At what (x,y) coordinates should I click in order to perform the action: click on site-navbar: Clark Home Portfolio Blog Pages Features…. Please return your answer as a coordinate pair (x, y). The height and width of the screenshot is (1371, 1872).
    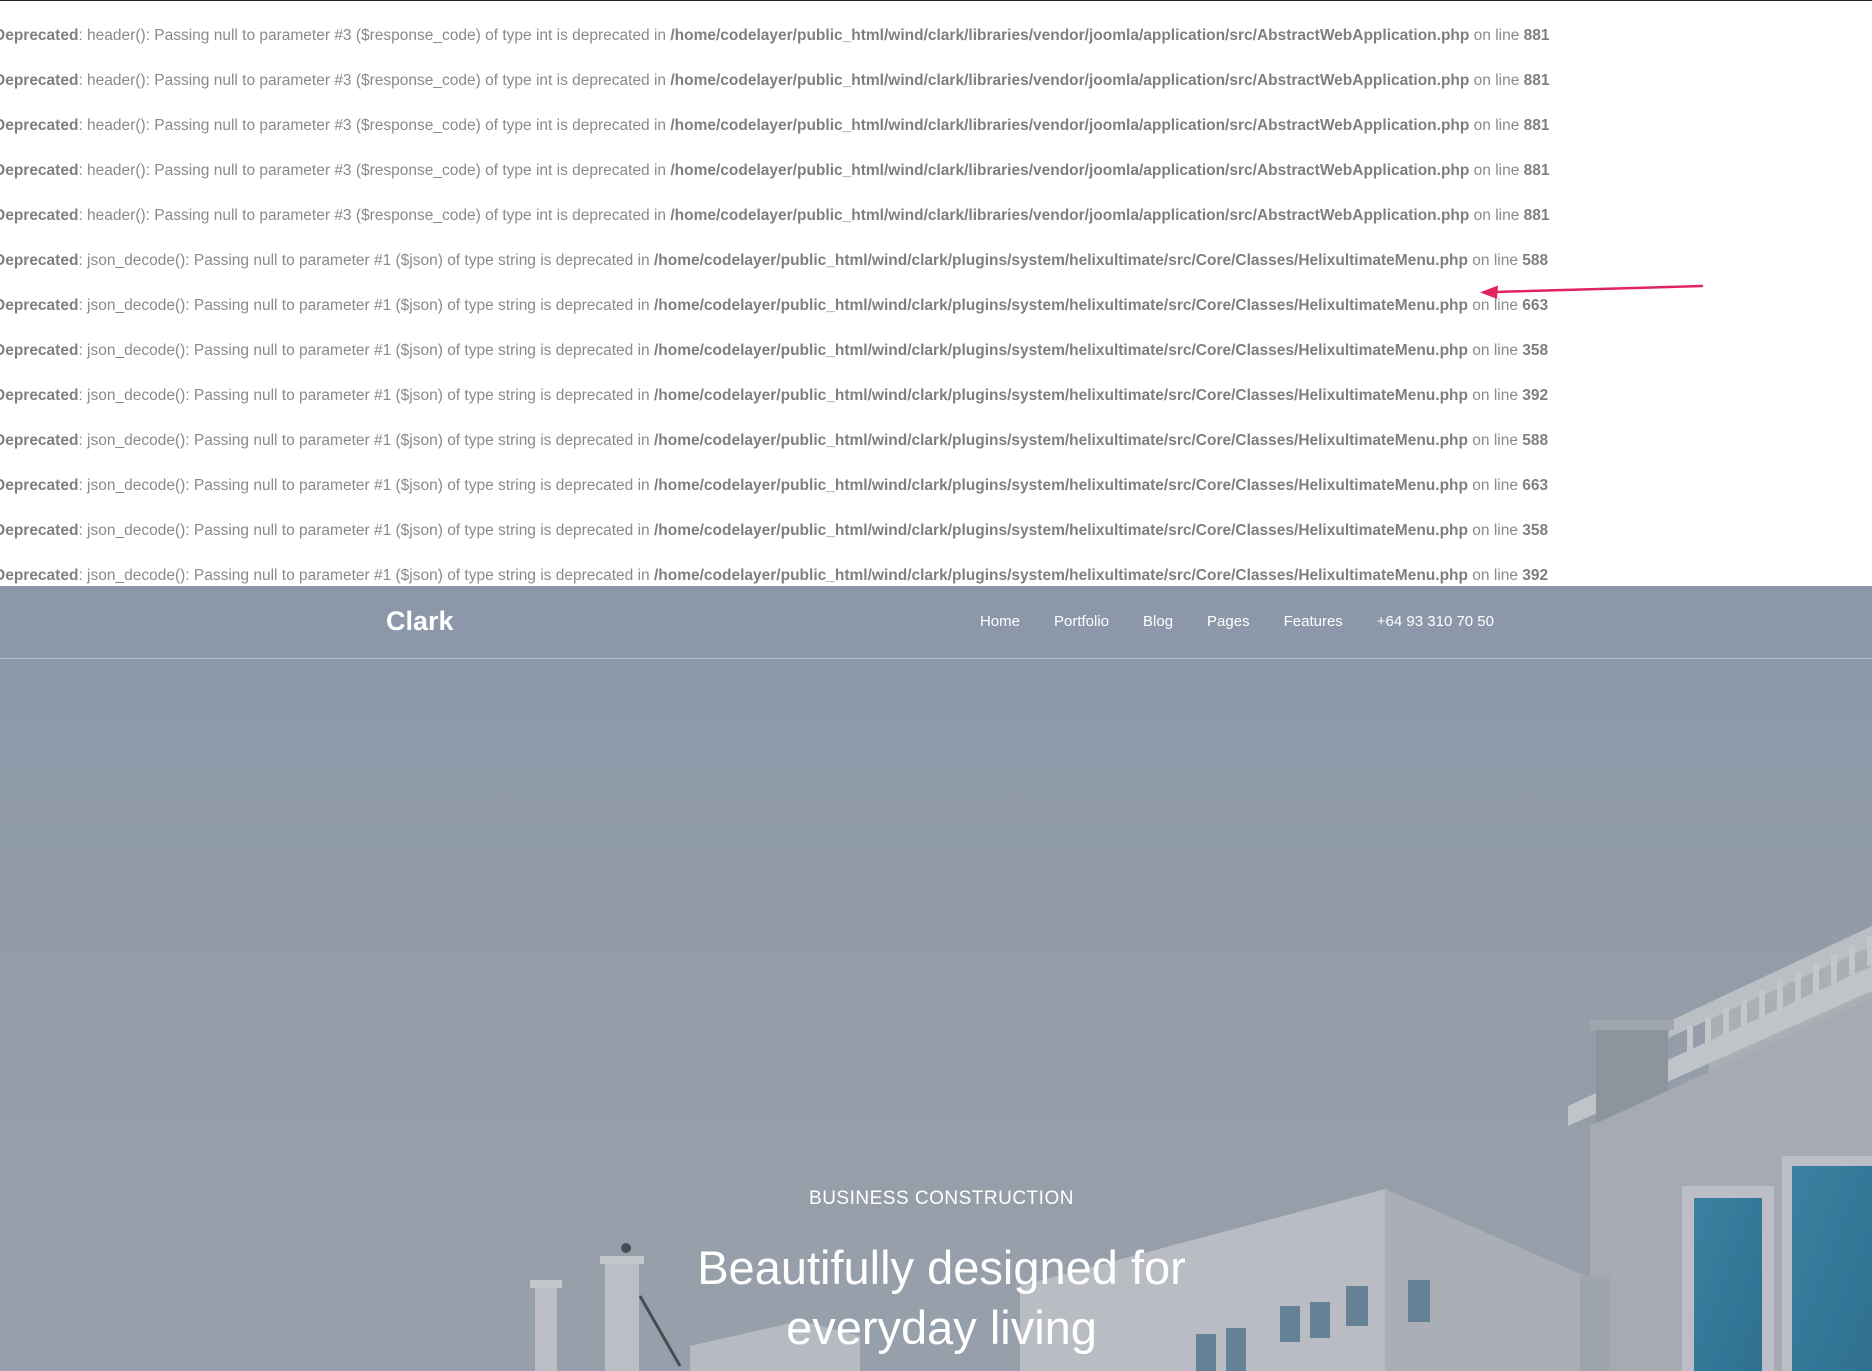
    Looking at the image, I should click on (936, 622).